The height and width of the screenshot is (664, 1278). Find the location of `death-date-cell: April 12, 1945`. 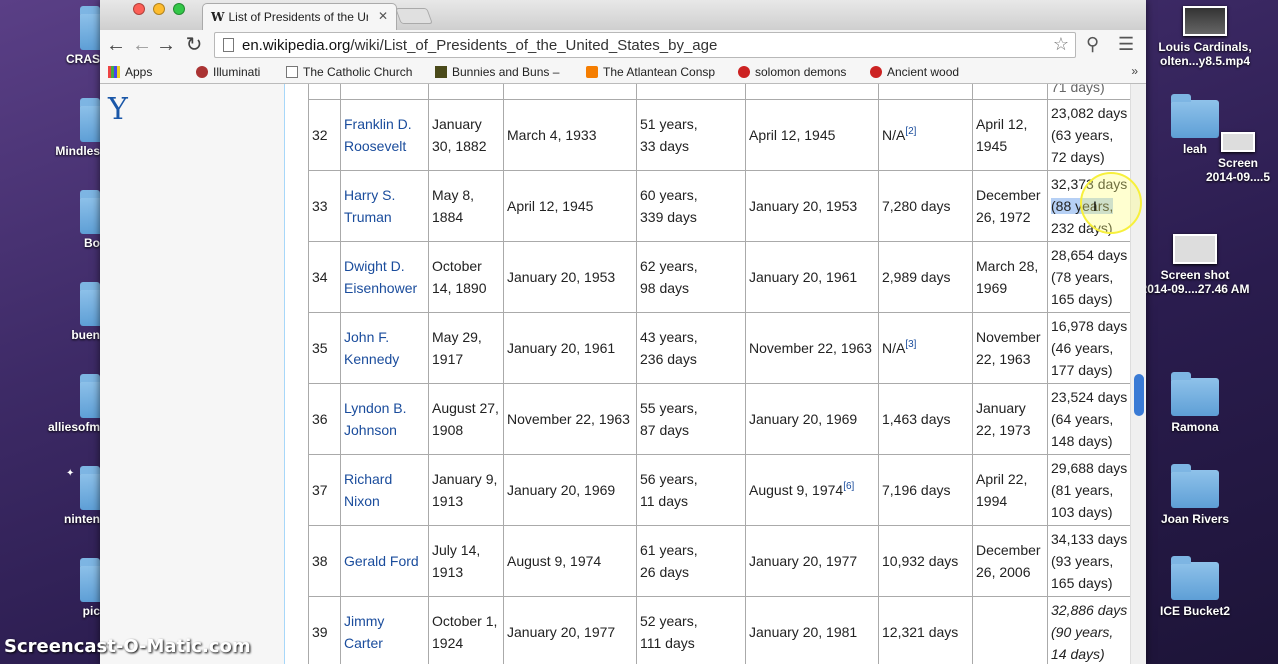

death-date-cell: April 12, 1945 is located at coordinates (1010, 135).